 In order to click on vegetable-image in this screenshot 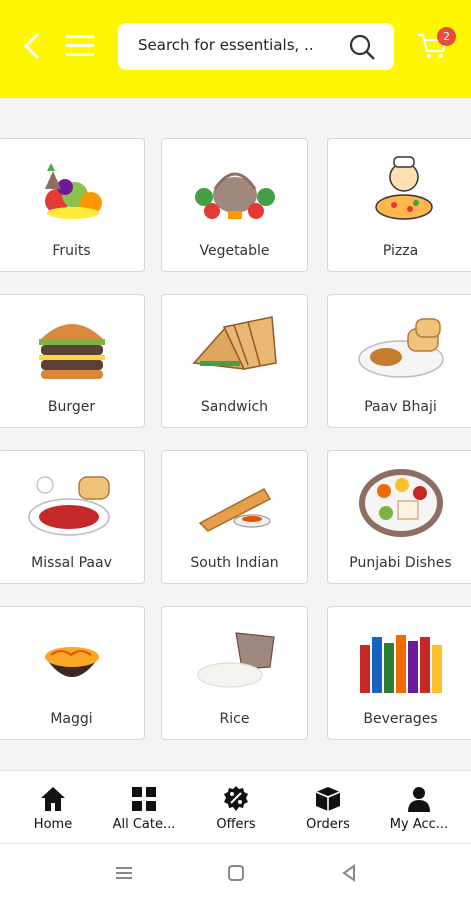, I will do `click(234, 195)`.